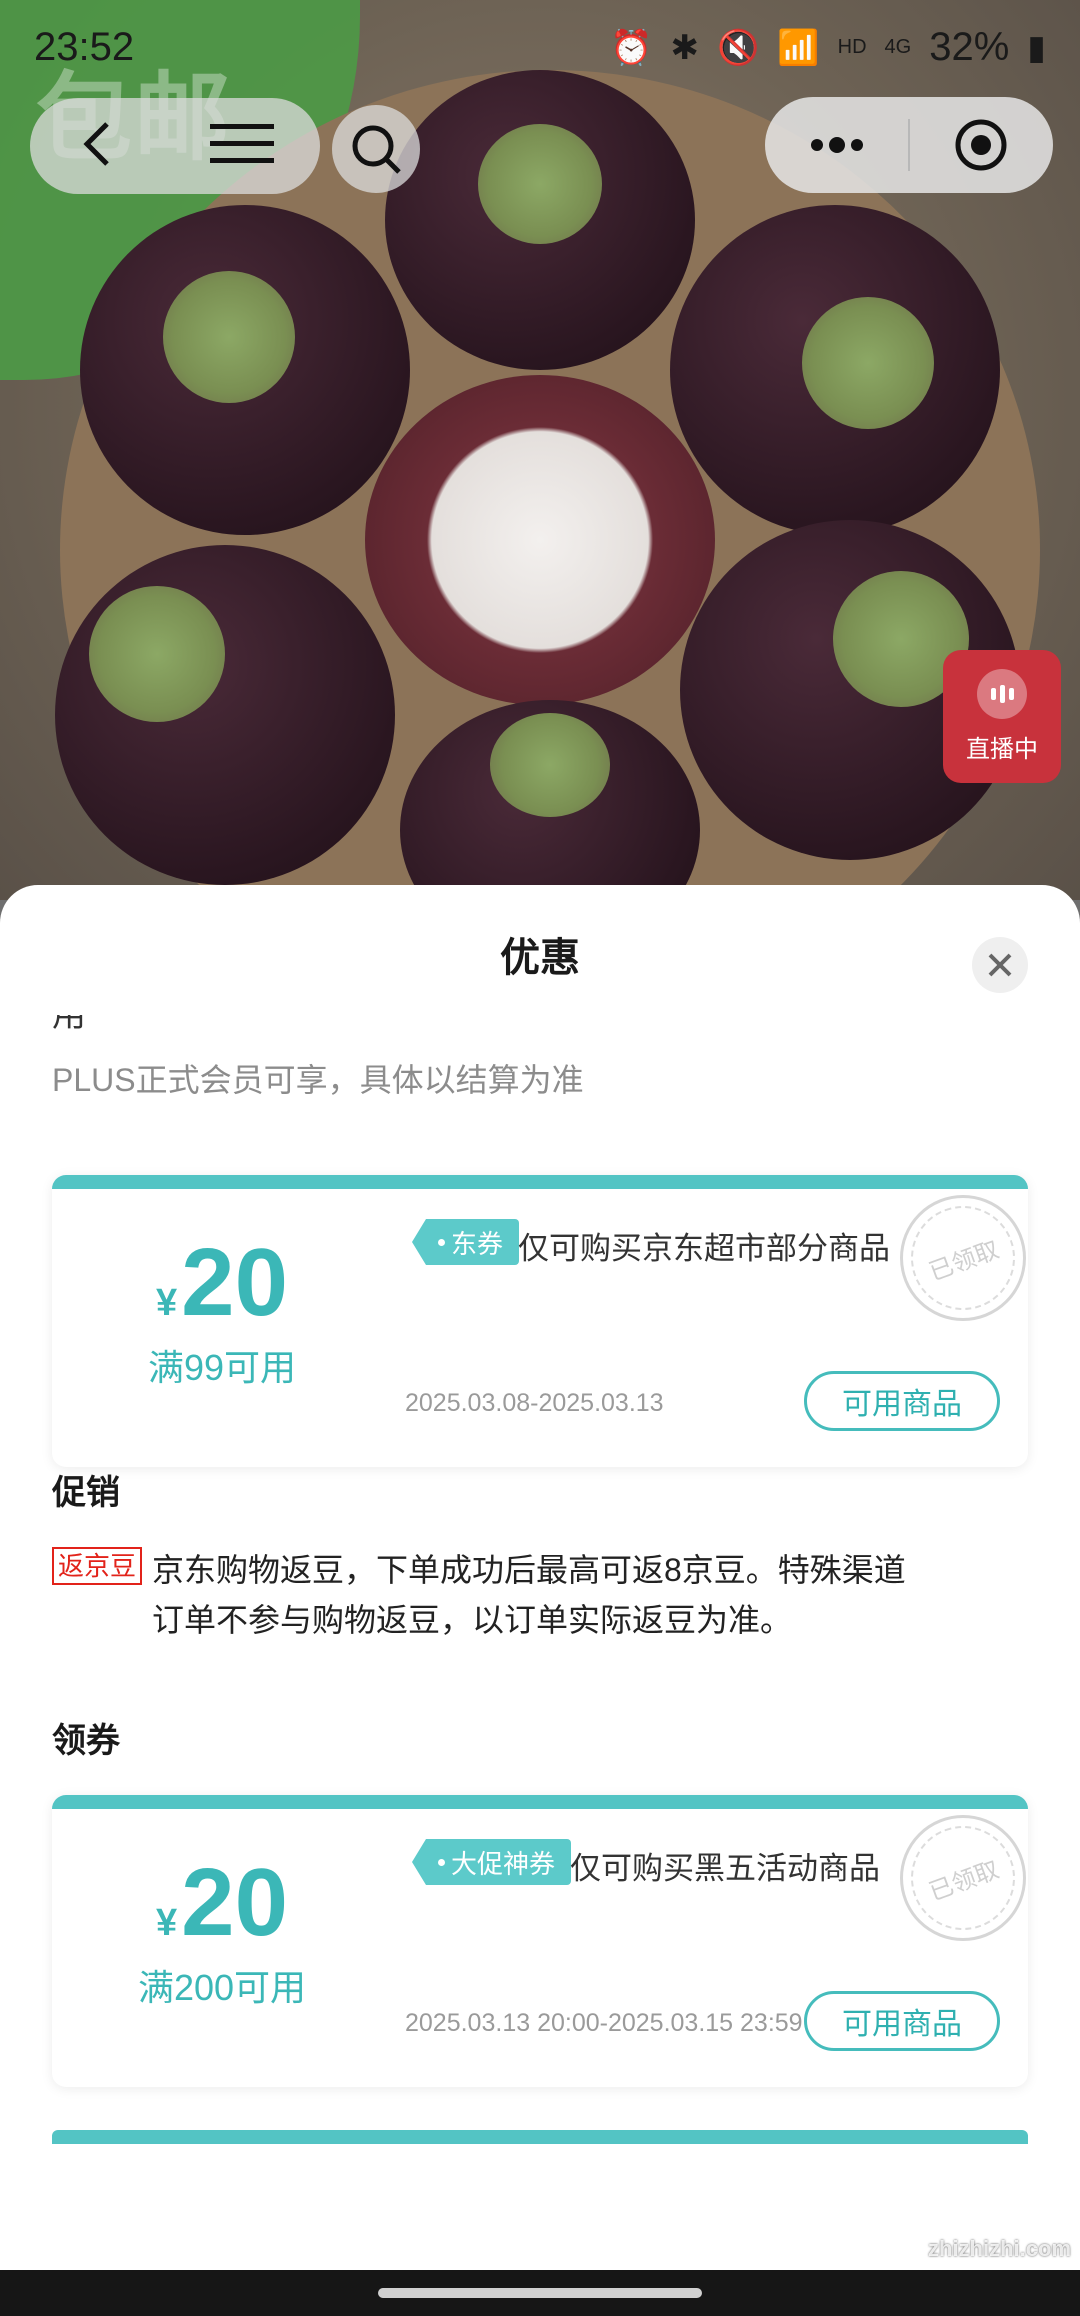 The image size is (1080, 2316). I want to click on sheet-title: 优惠, so click(540, 958).